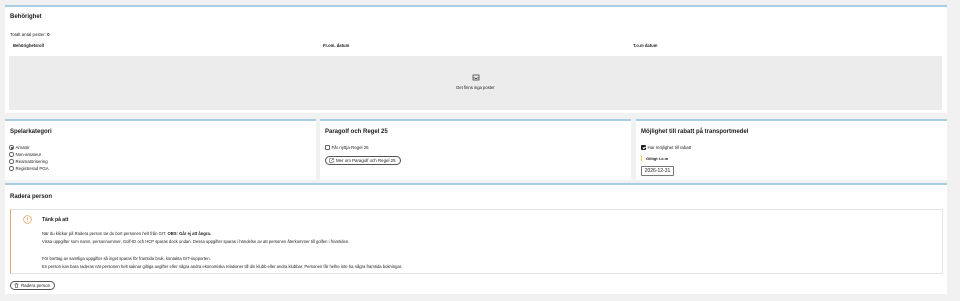  What do you see at coordinates (657, 158) in the screenshot?
I see `date-label: Giltigt t.o.m` at bounding box center [657, 158].